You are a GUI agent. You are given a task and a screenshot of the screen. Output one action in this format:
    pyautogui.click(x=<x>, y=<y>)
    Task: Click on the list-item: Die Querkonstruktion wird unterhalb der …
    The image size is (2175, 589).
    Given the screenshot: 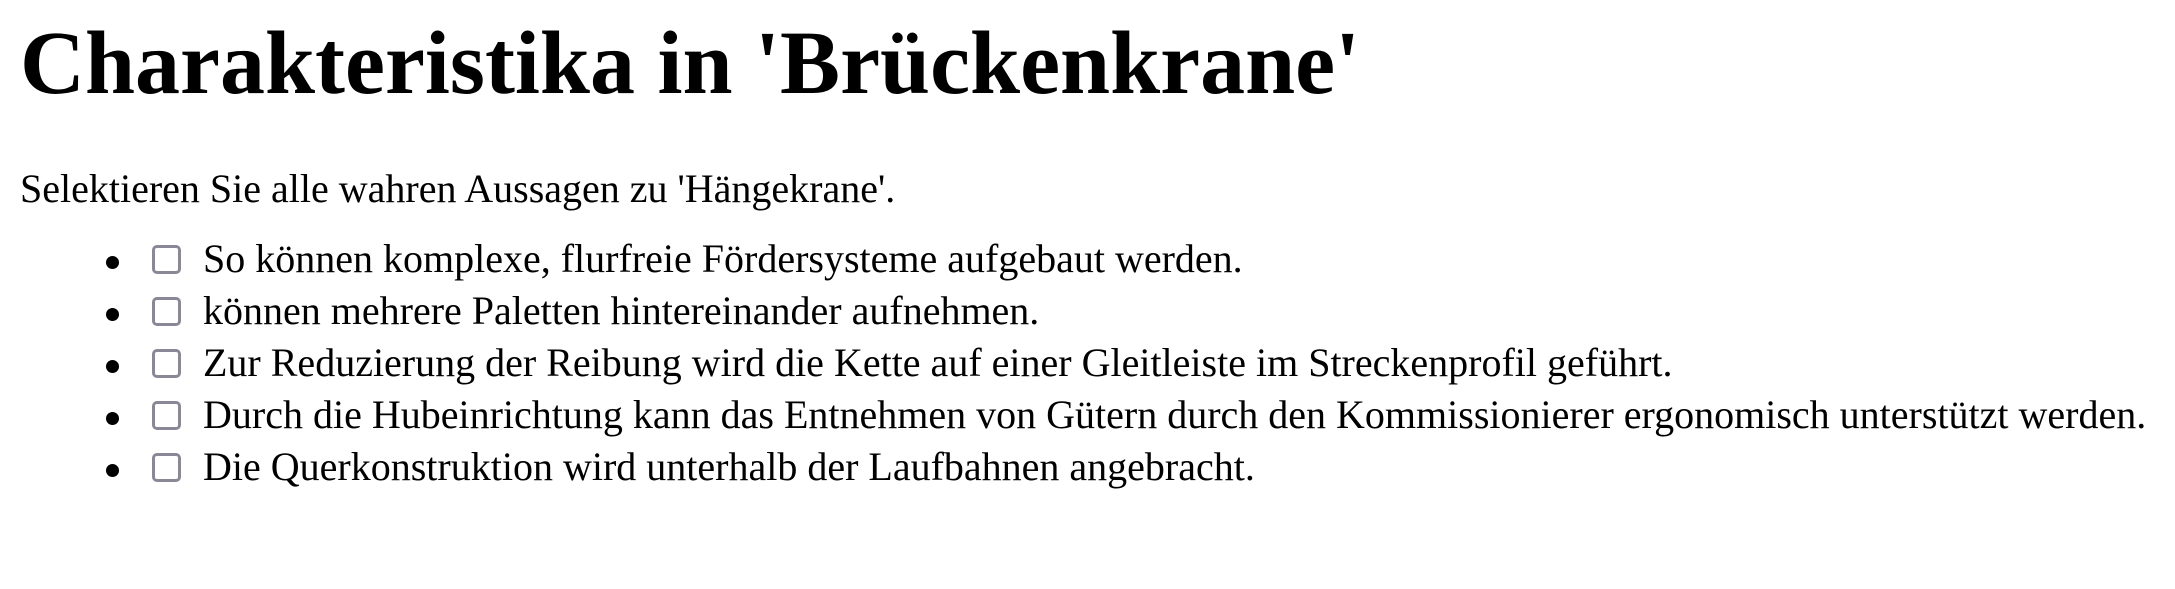 What is the action you would take?
    pyautogui.click(x=1127, y=467)
    